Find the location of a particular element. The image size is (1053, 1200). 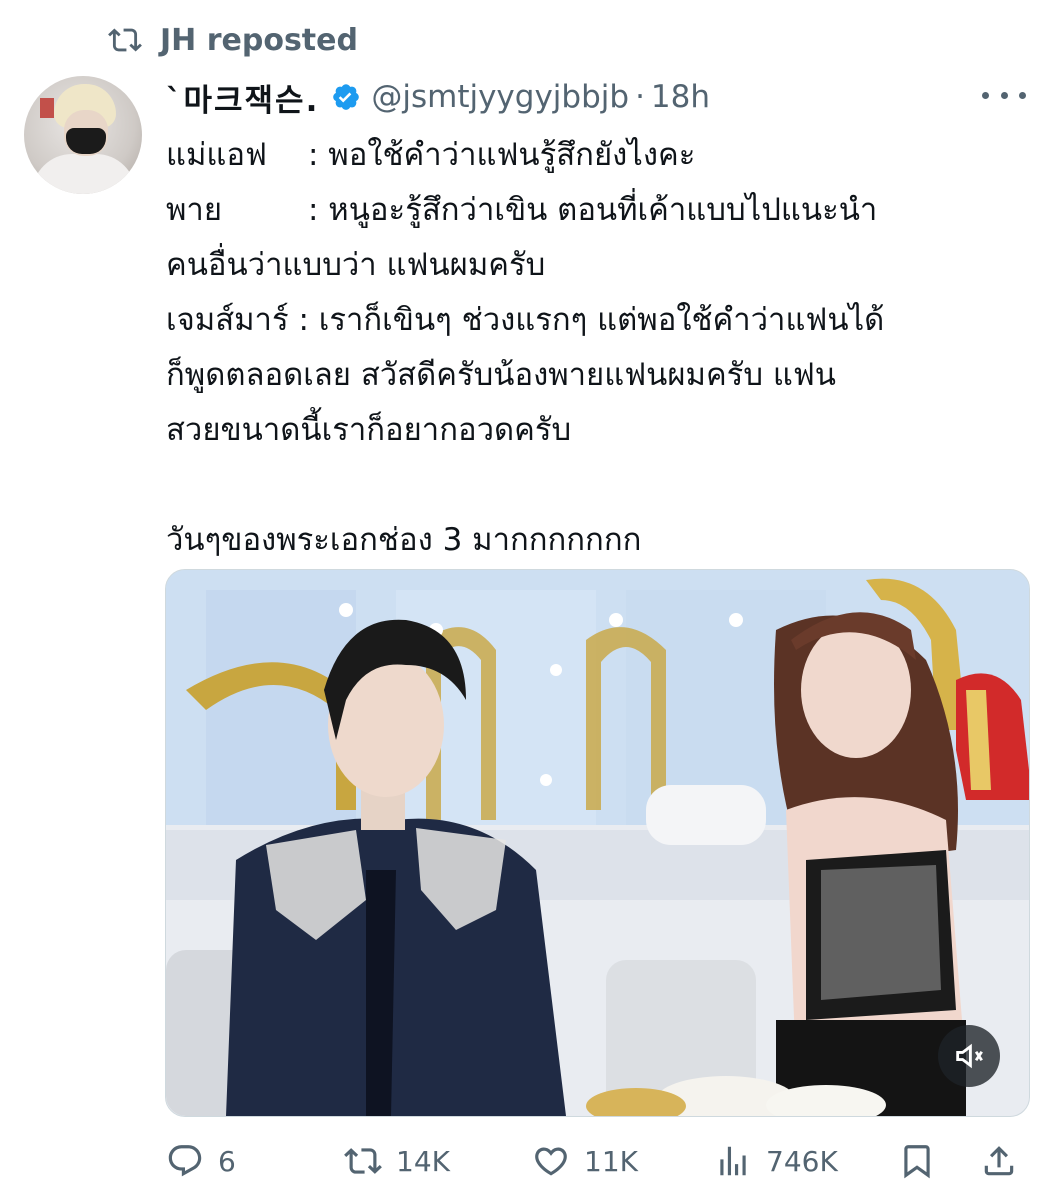

tweet-line: วันๆของพระเอกช่อง 3 มากกกกกกก is located at coordinates (601, 540).